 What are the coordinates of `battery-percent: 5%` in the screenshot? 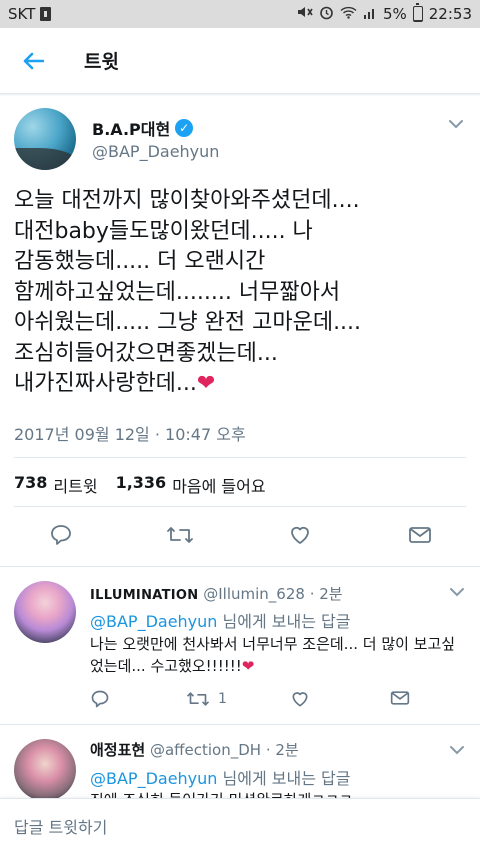 It's located at (394, 14).